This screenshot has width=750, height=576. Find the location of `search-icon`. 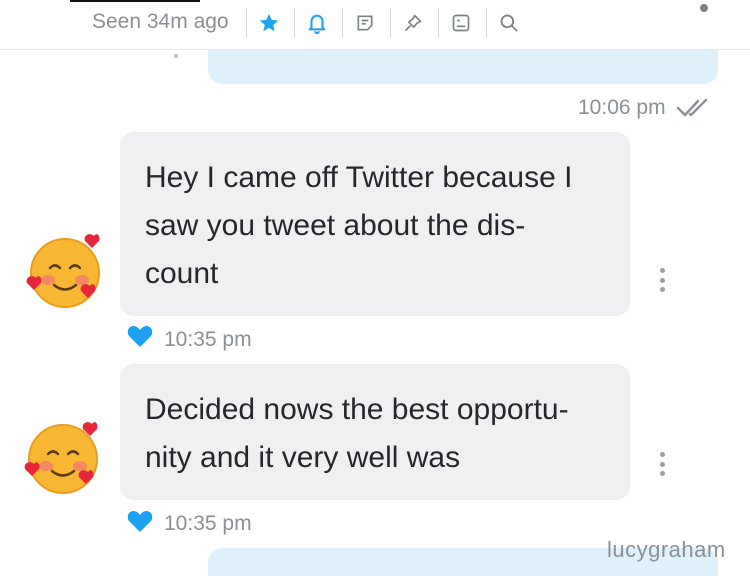

search-icon is located at coordinates (509, 23).